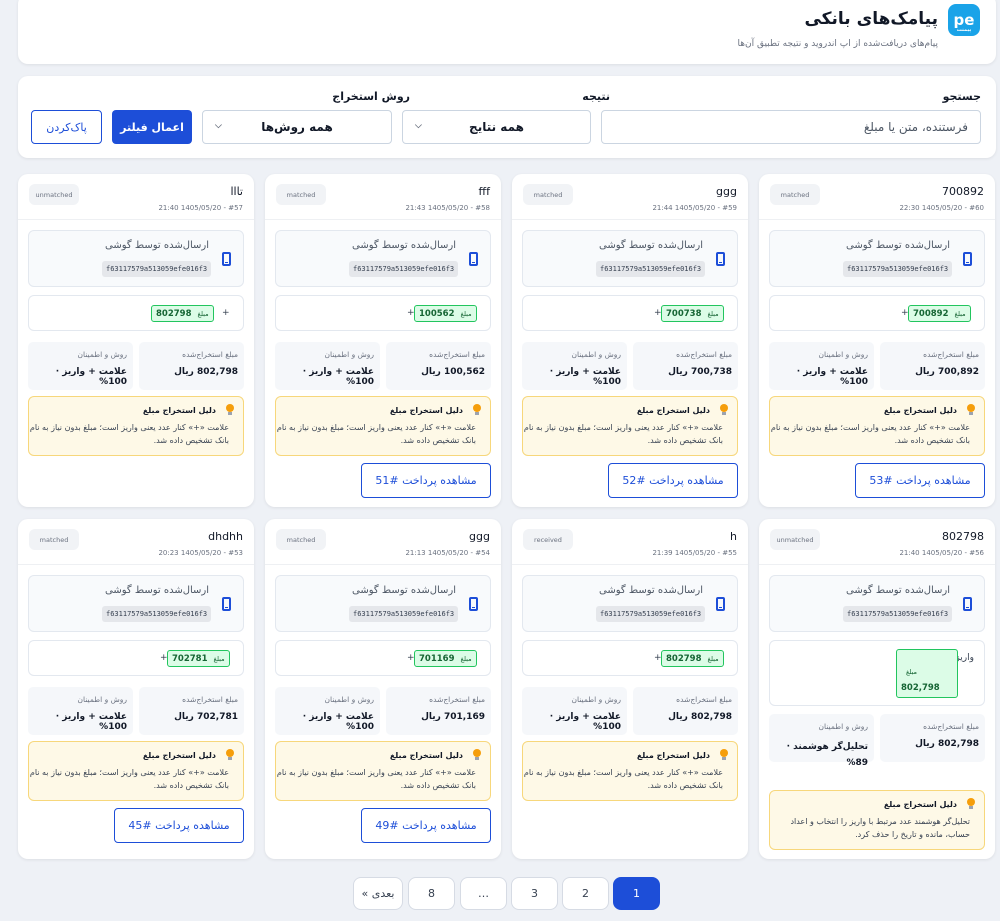 This screenshot has height=921, width=1000. I want to click on amount-highlight: 700738 مبلغ, so click(692, 313).